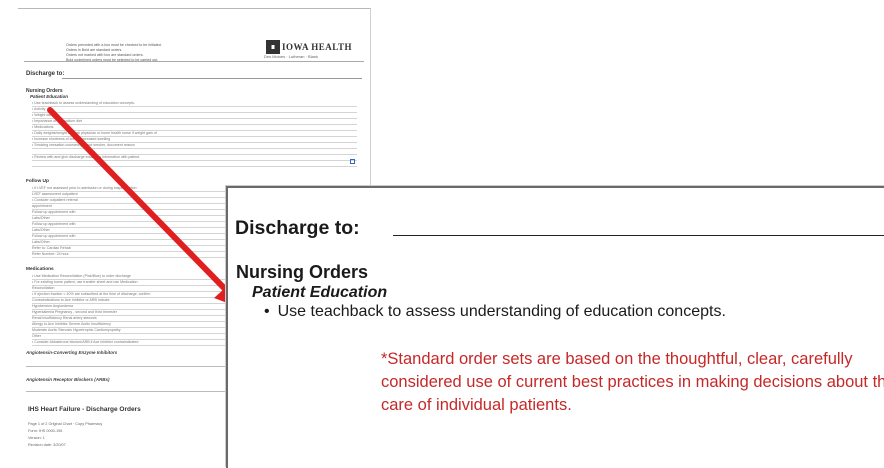 This screenshot has width=884, height=468. Describe the element at coordinates (638, 235) in the screenshot. I see `zoom-discharge-line` at that location.